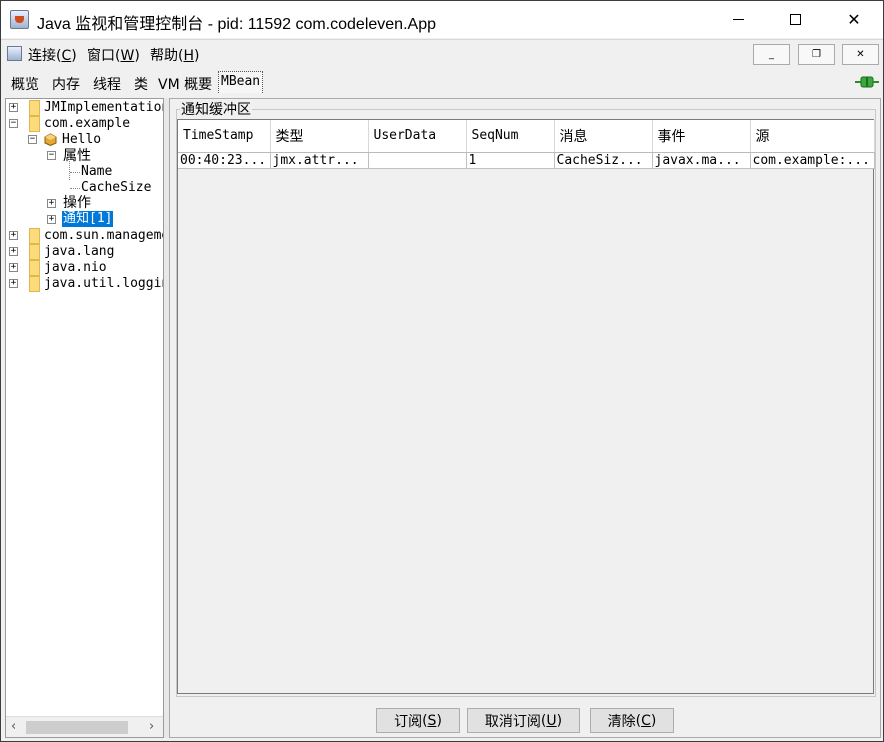 The width and height of the screenshot is (884, 742). I want to click on unsubscribe-button: 取消订阅(U), so click(523, 720).